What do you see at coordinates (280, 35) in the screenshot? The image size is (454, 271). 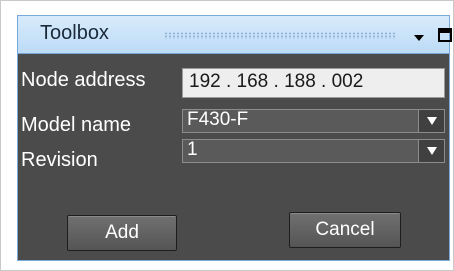 I see `drag-grip` at bounding box center [280, 35].